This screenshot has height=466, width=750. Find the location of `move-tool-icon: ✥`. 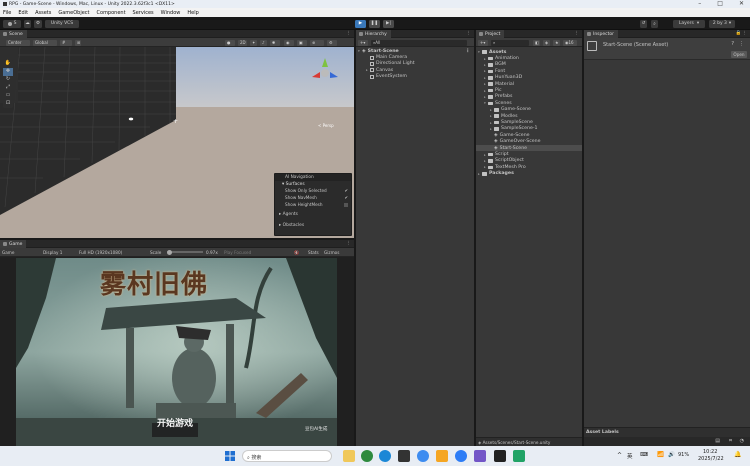

move-tool-icon: ✥ is located at coordinates (8, 72).